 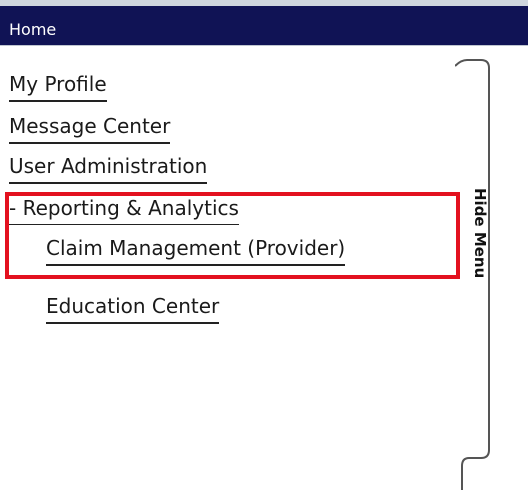 What do you see at coordinates (124, 210) in the screenshot?
I see `nav-section-reporting-analytics: - Reporting & Analytics` at bounding box center [124, 210].